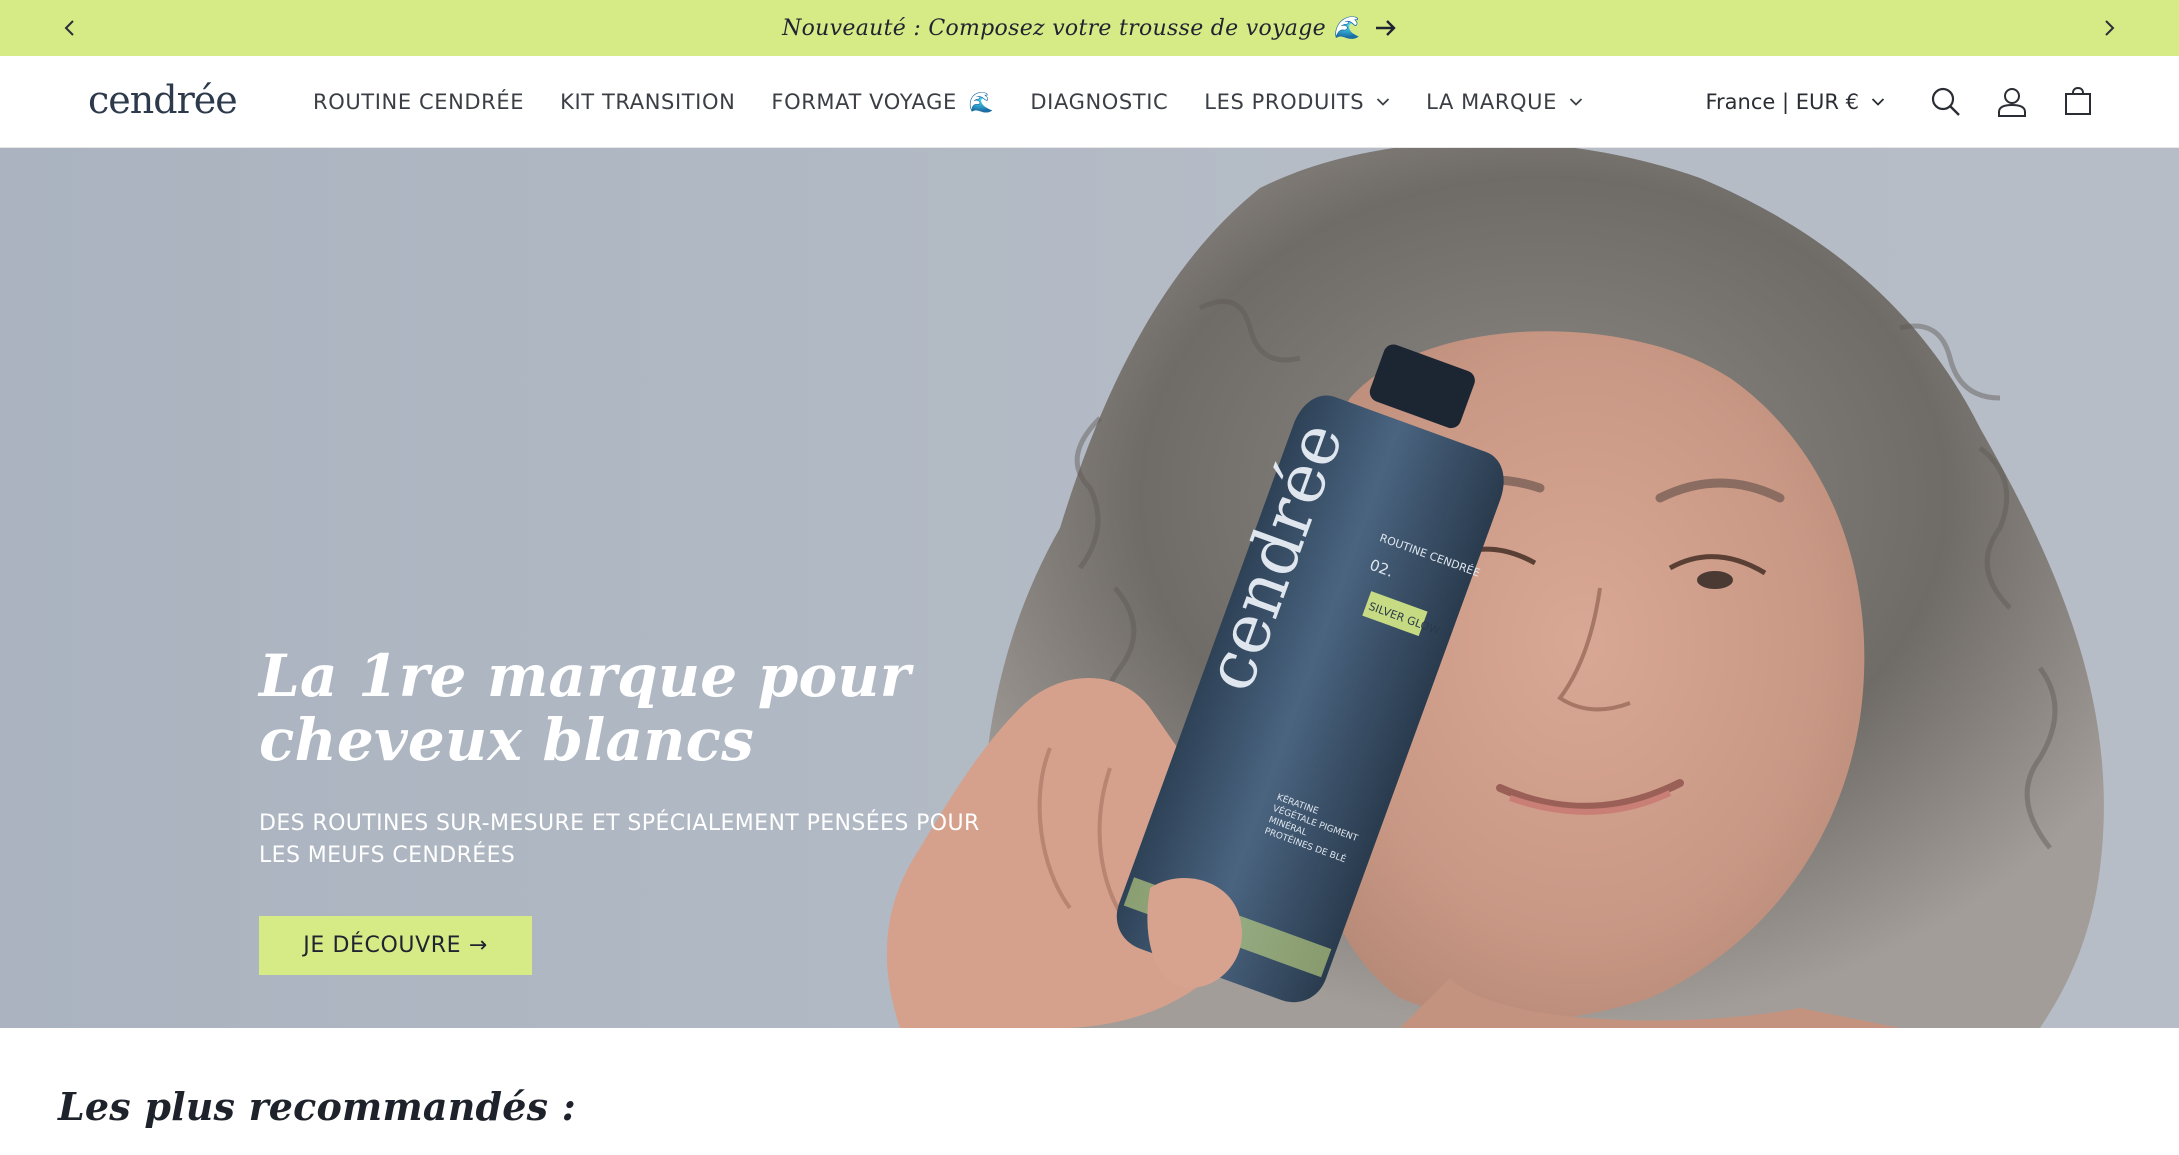 The image size is (2179, 1155). I want to click on chevron-left-icon, so click(69, 28).